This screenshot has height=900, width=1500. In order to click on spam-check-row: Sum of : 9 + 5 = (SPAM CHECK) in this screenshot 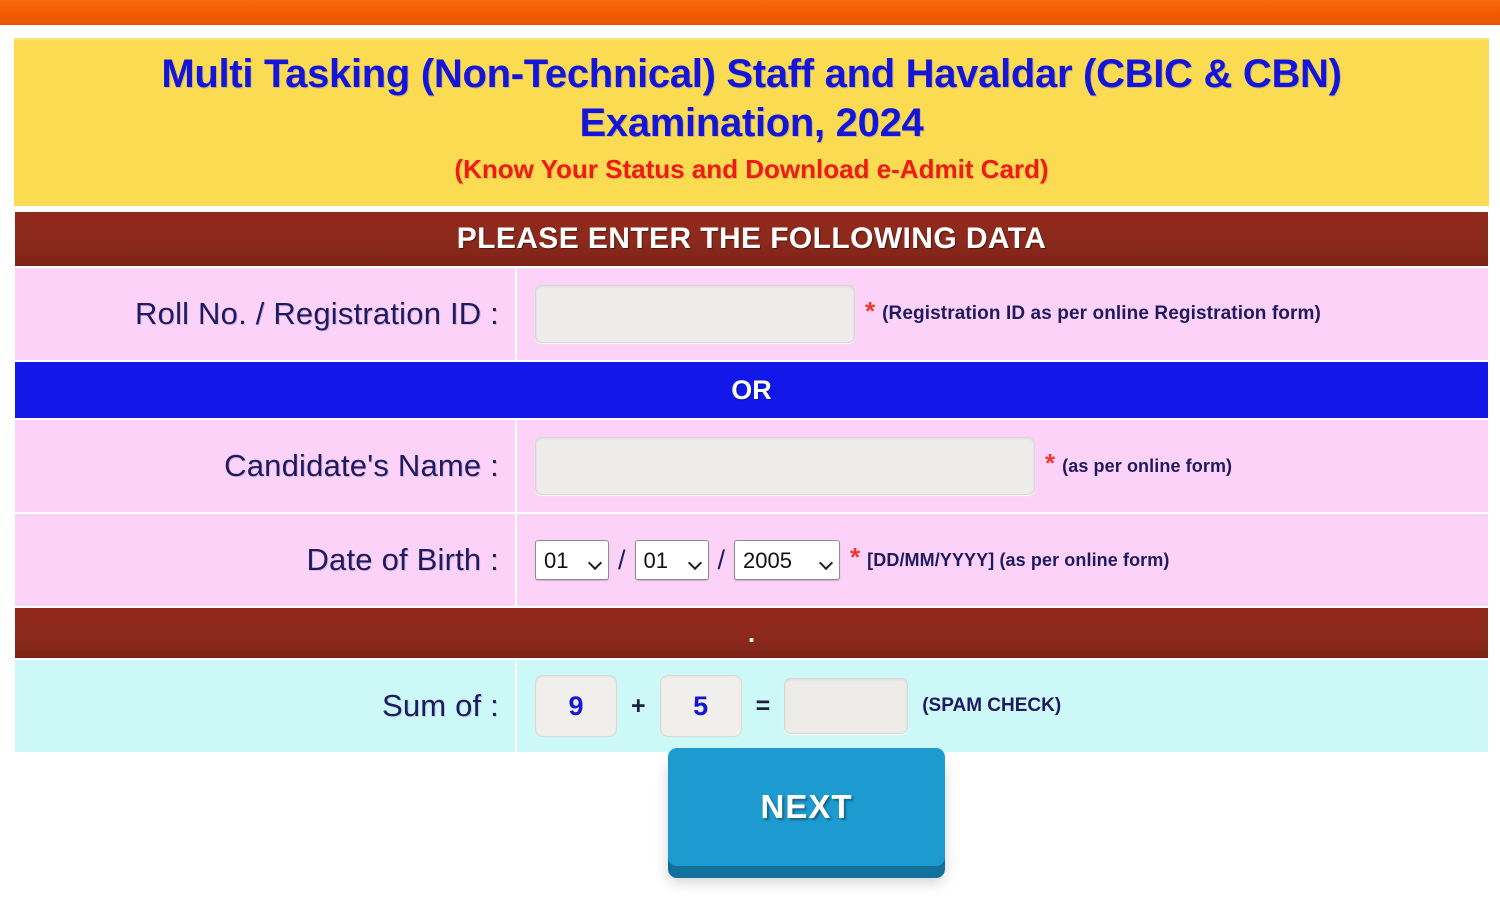, I will do `click(751, 706)`.